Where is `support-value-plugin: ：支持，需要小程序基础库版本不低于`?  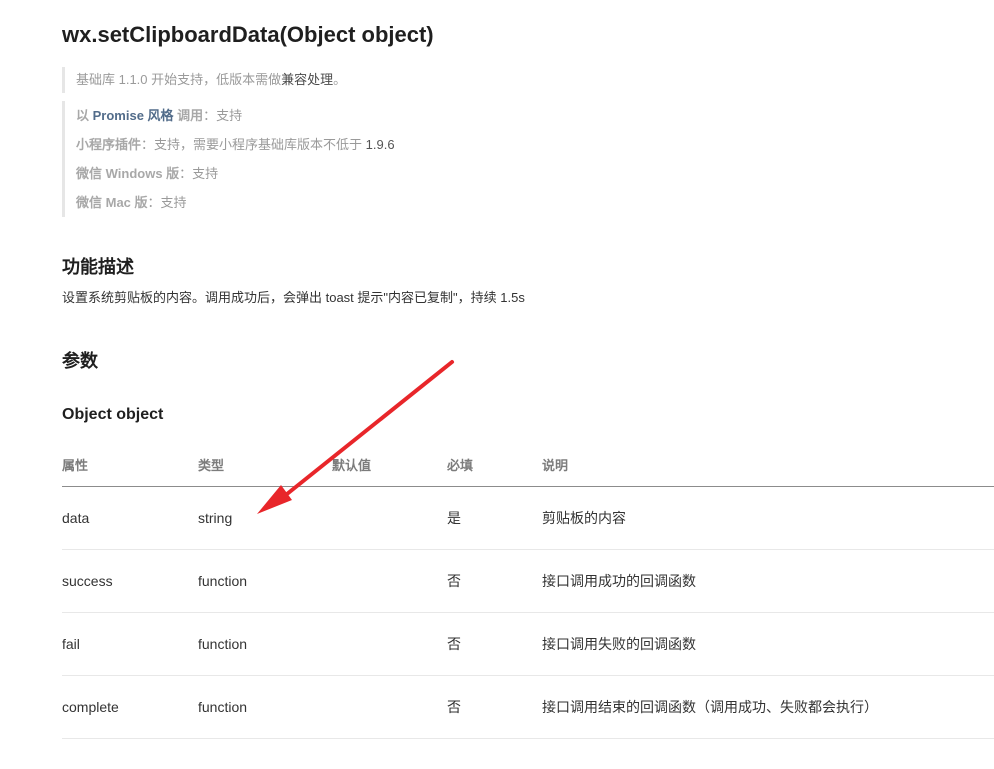
support-value-plugin: ：支持，需要小程序基础库版本不低于 is located at coordinates (253, 144).